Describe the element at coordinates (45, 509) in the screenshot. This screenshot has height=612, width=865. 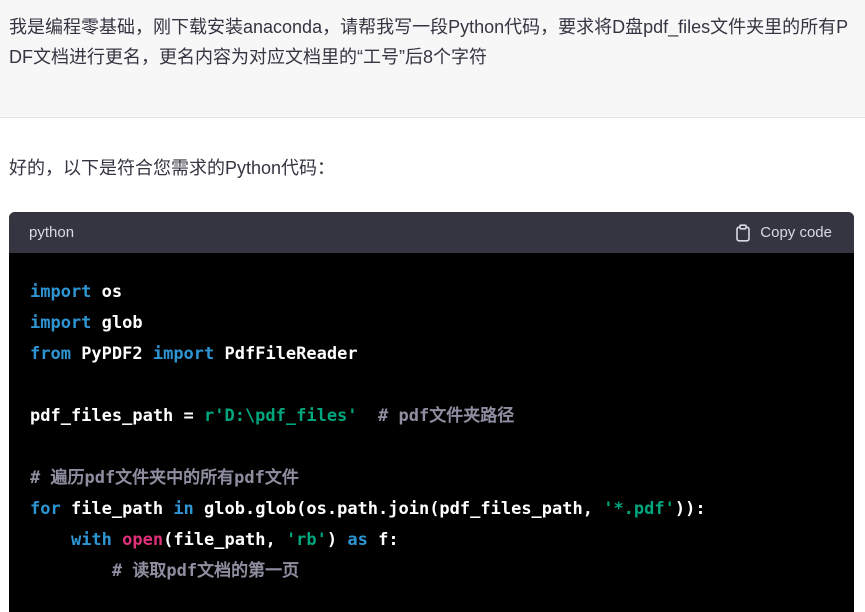
I see `code-token-kw: for` at that location.